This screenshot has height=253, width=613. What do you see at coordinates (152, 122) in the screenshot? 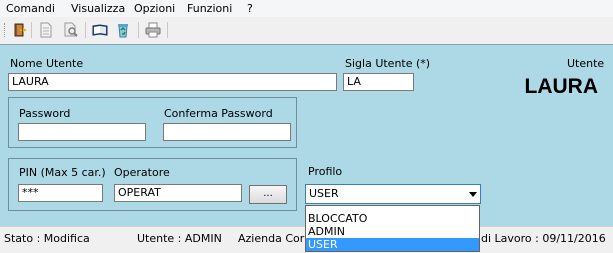
I see `password-group: Password Conferma Password` at bounding box center [152, 122].